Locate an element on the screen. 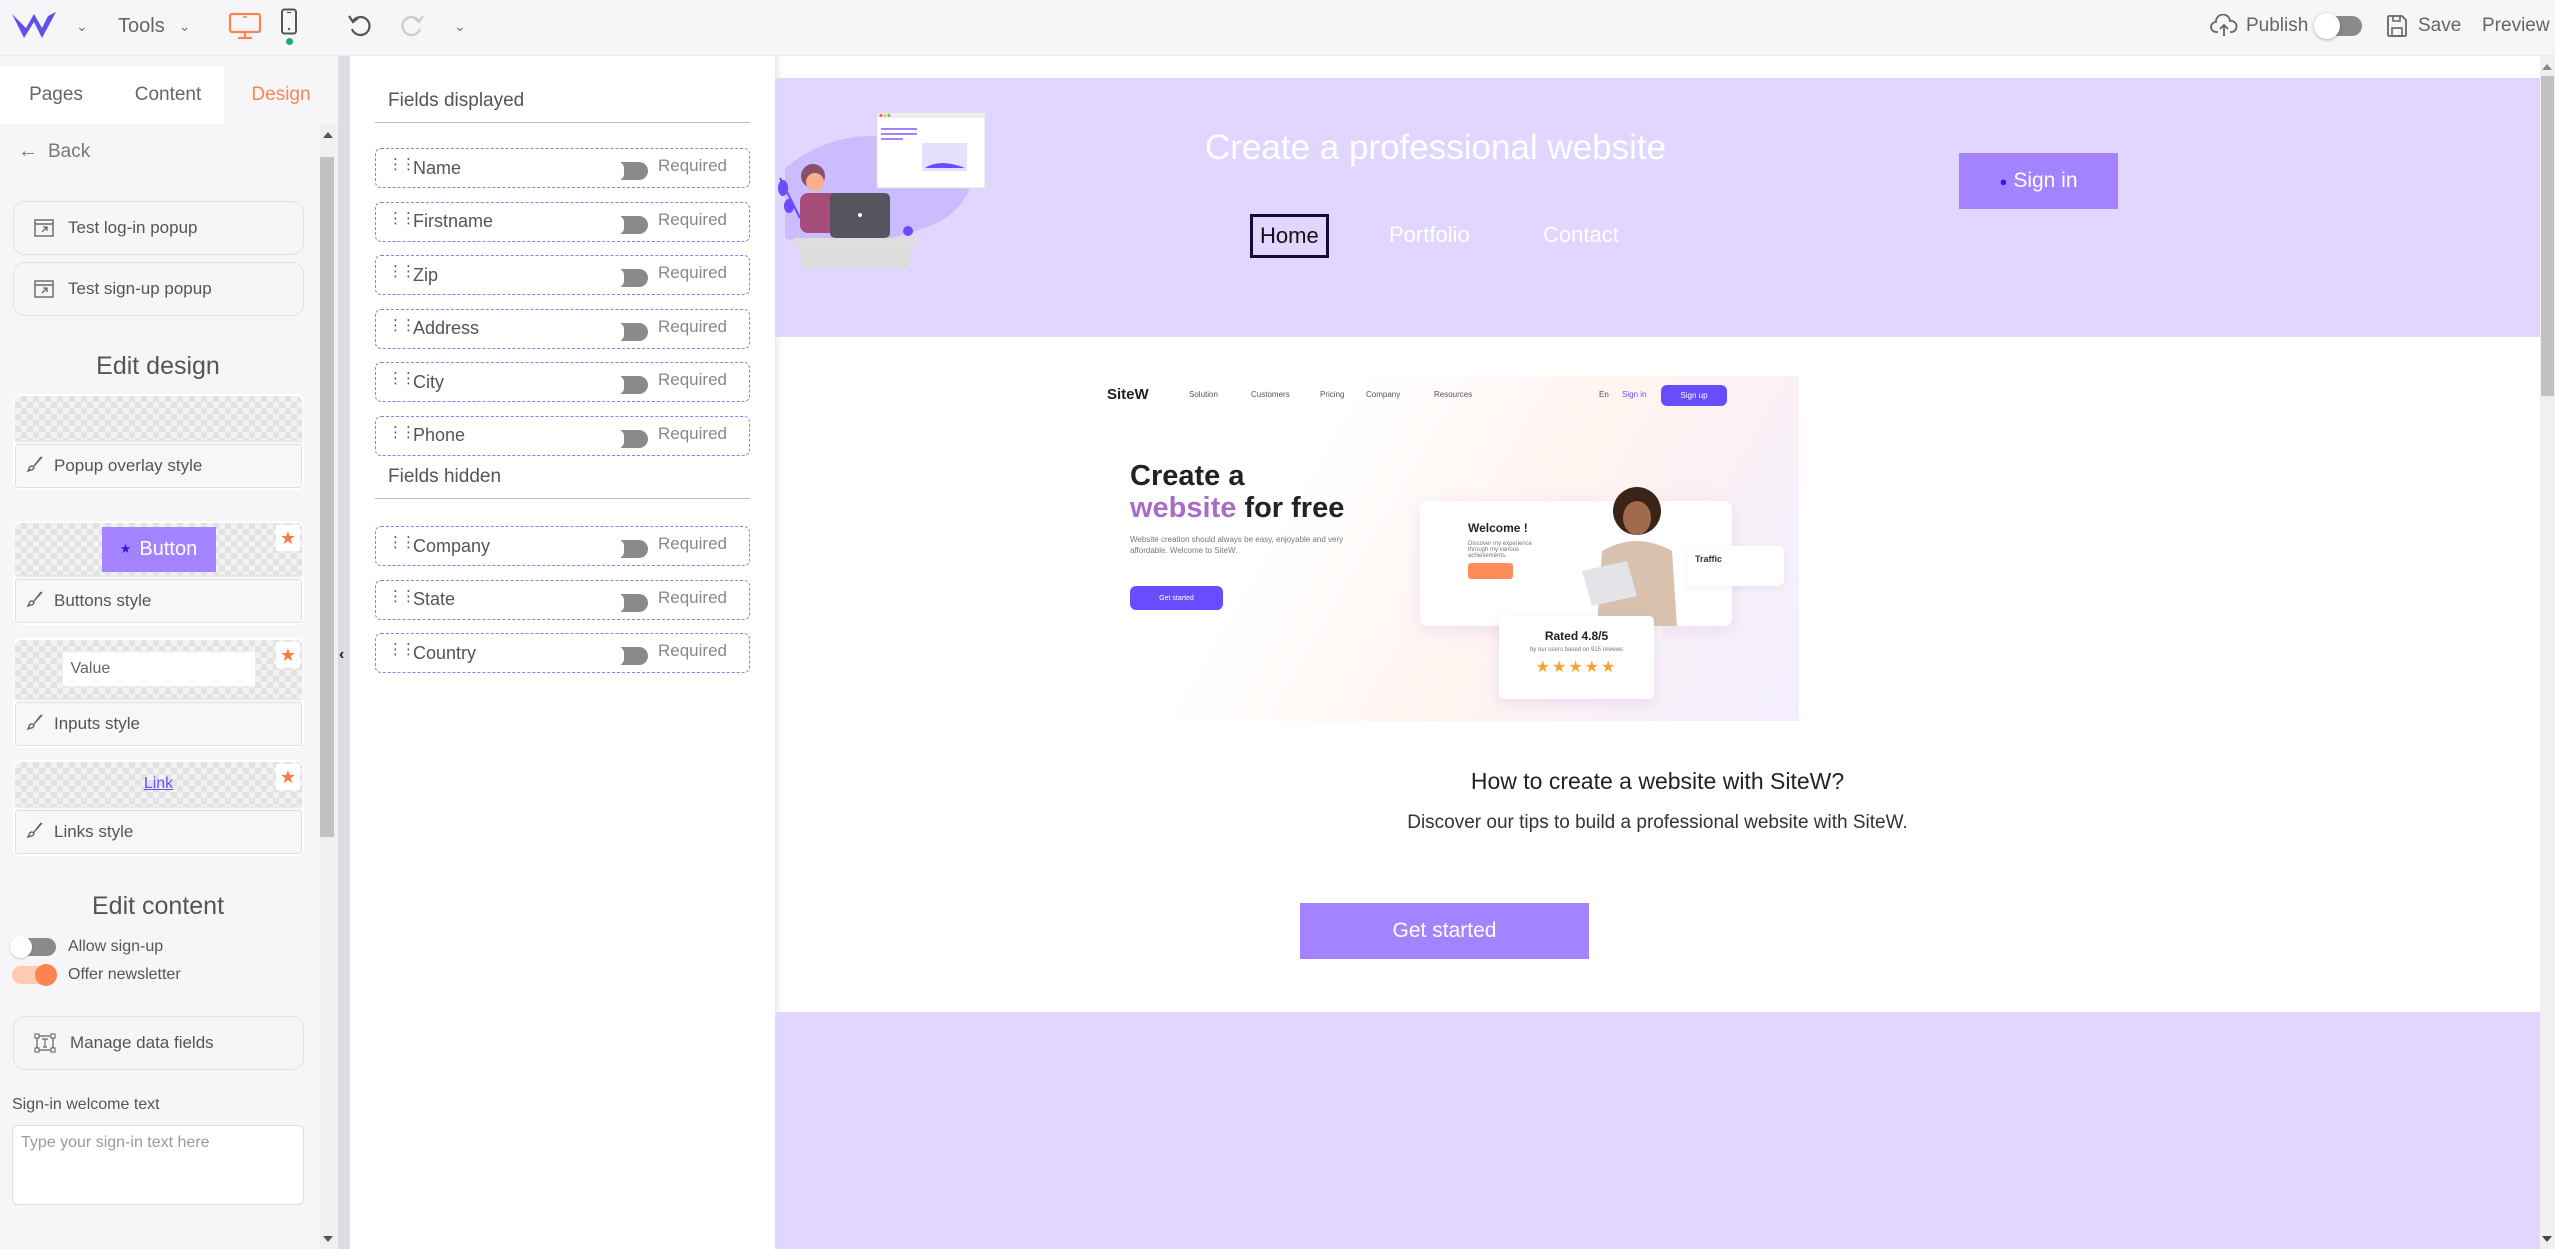 Image resolution: width=2555 pixels, height=1249 pixels. buttons-style-button: Buttons style is located at coordinates (158, 601).